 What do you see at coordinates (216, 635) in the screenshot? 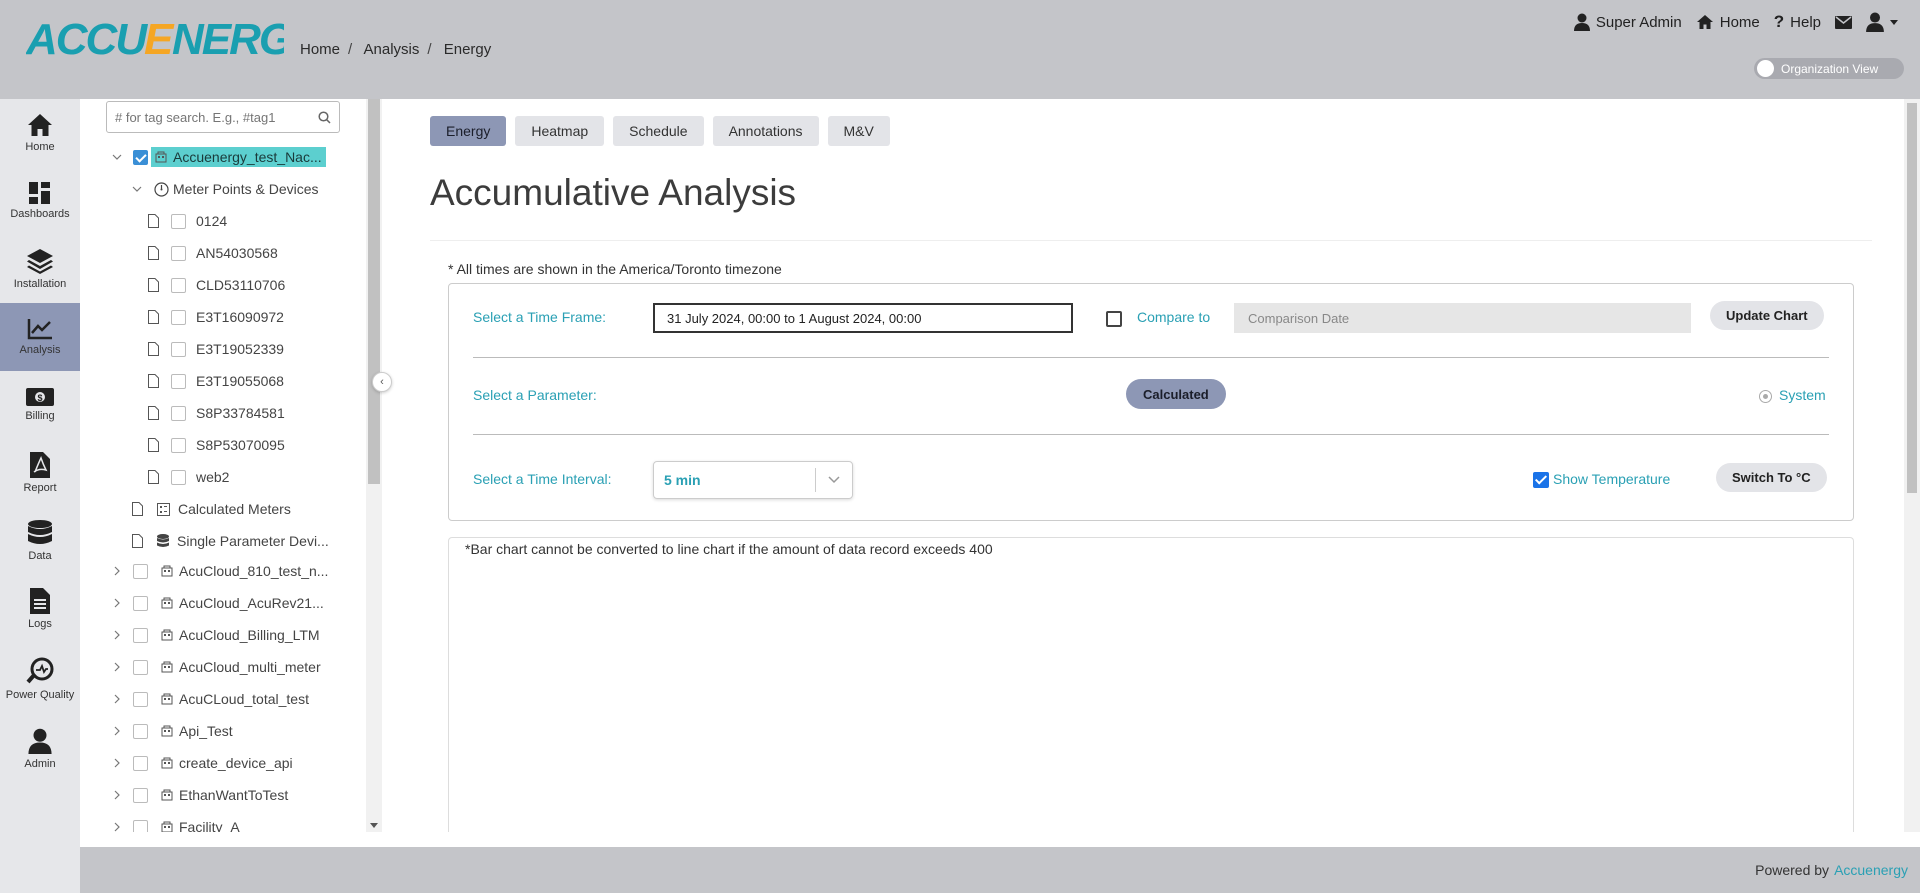
I see `tree-node-site: AcuCloud_Billing_LTM` at bounding box center [216, 635].